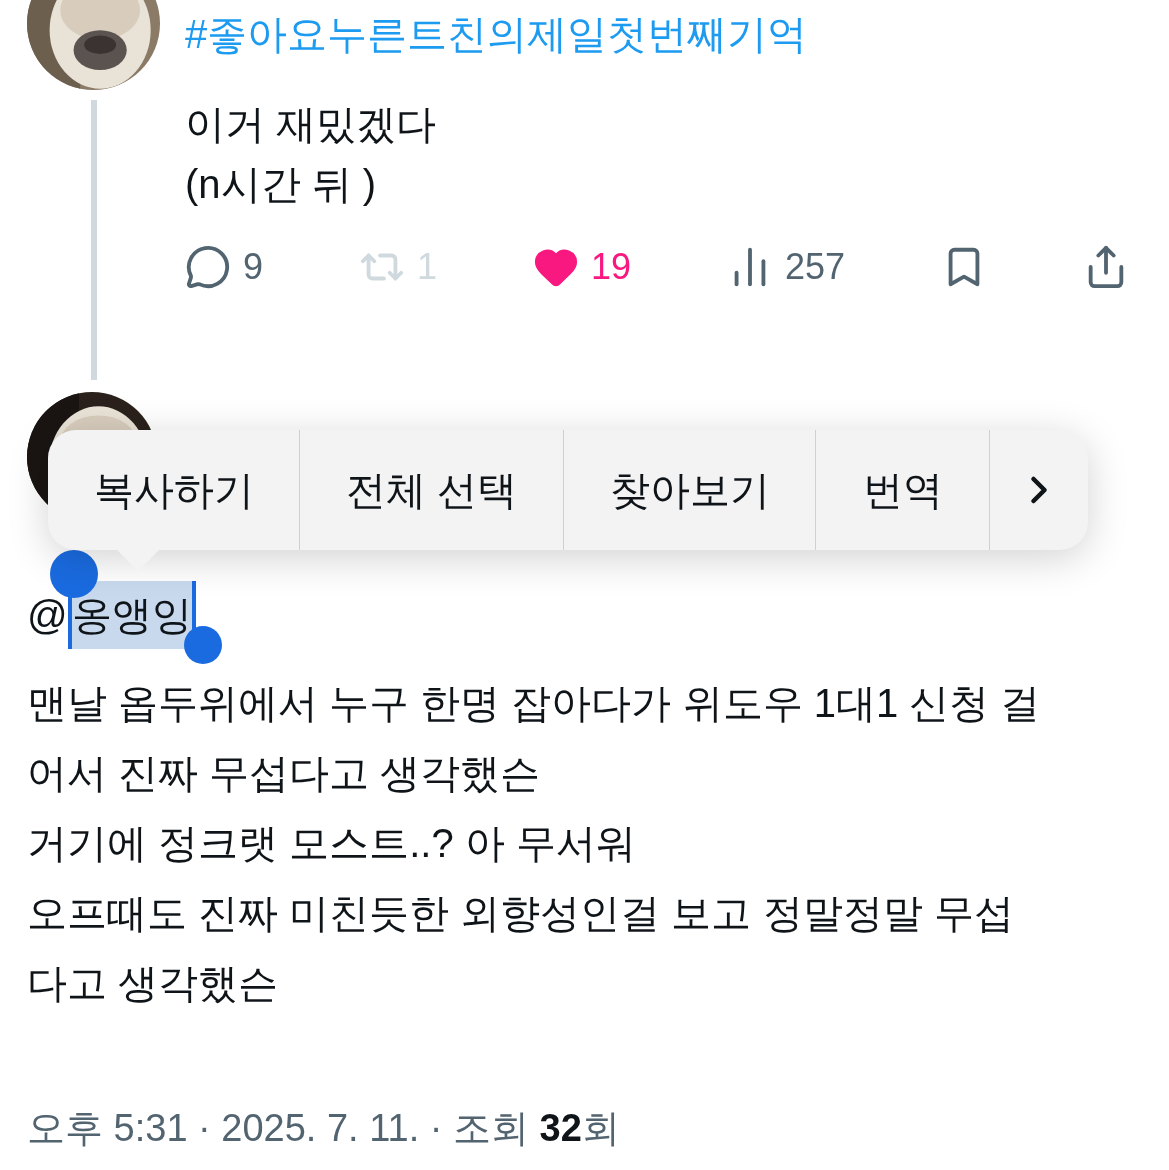  I want to click on like-button: 19, so click(581, 267).